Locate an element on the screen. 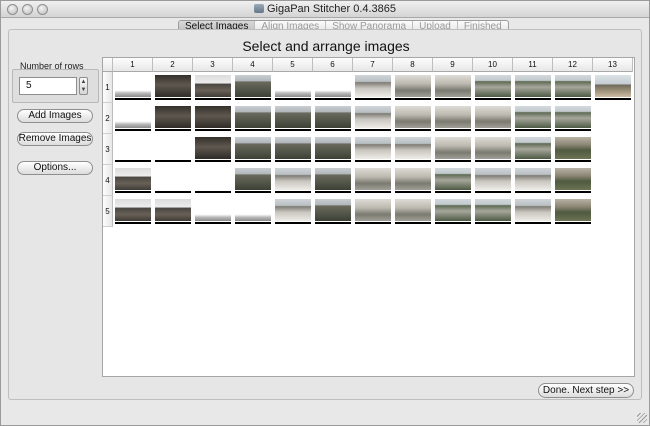 The image size is (650, 426). add-images-button: Add Images is located at coordinates (55, 116).